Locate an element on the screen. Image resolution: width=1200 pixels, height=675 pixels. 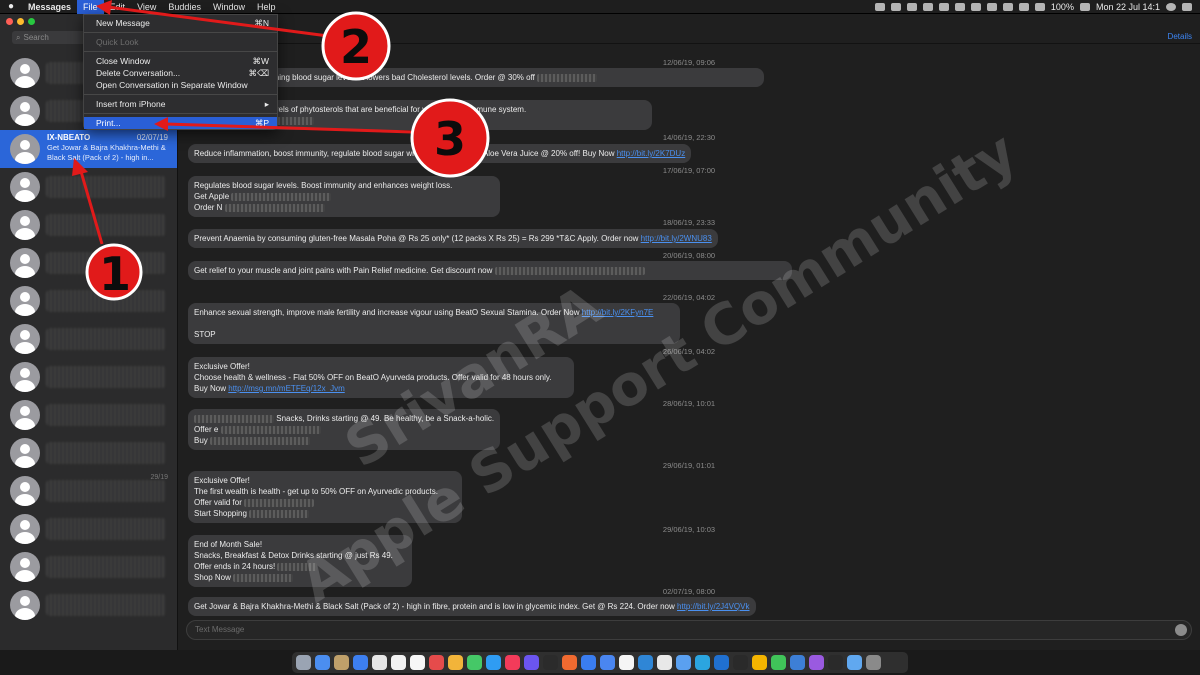
timestamp: 14/06/19, 22:30 is located at coordinates (689, 137).